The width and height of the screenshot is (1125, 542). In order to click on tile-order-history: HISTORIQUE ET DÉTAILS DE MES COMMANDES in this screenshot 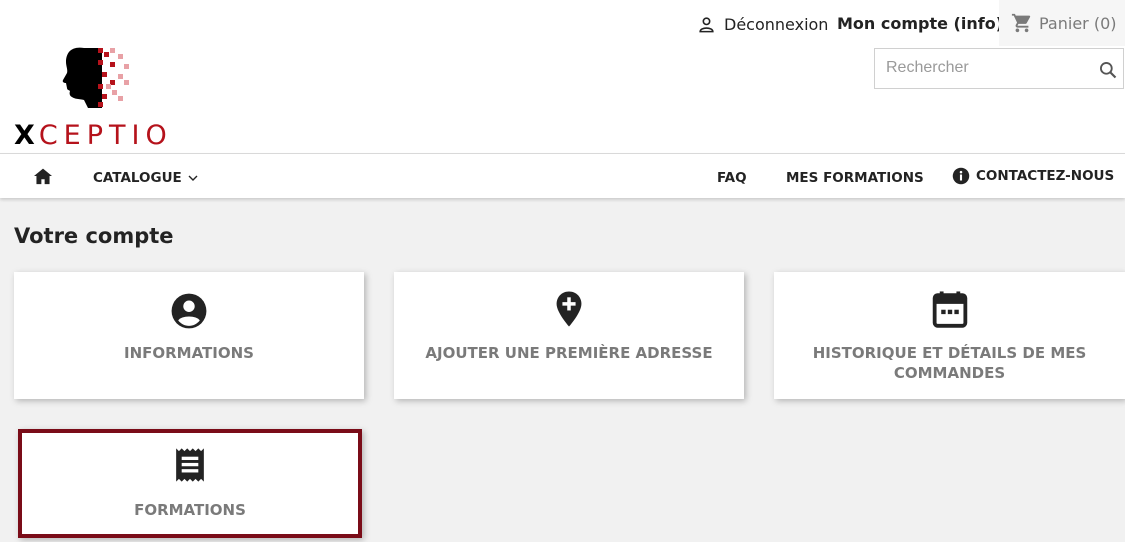, I will do `click(949, 335)`.